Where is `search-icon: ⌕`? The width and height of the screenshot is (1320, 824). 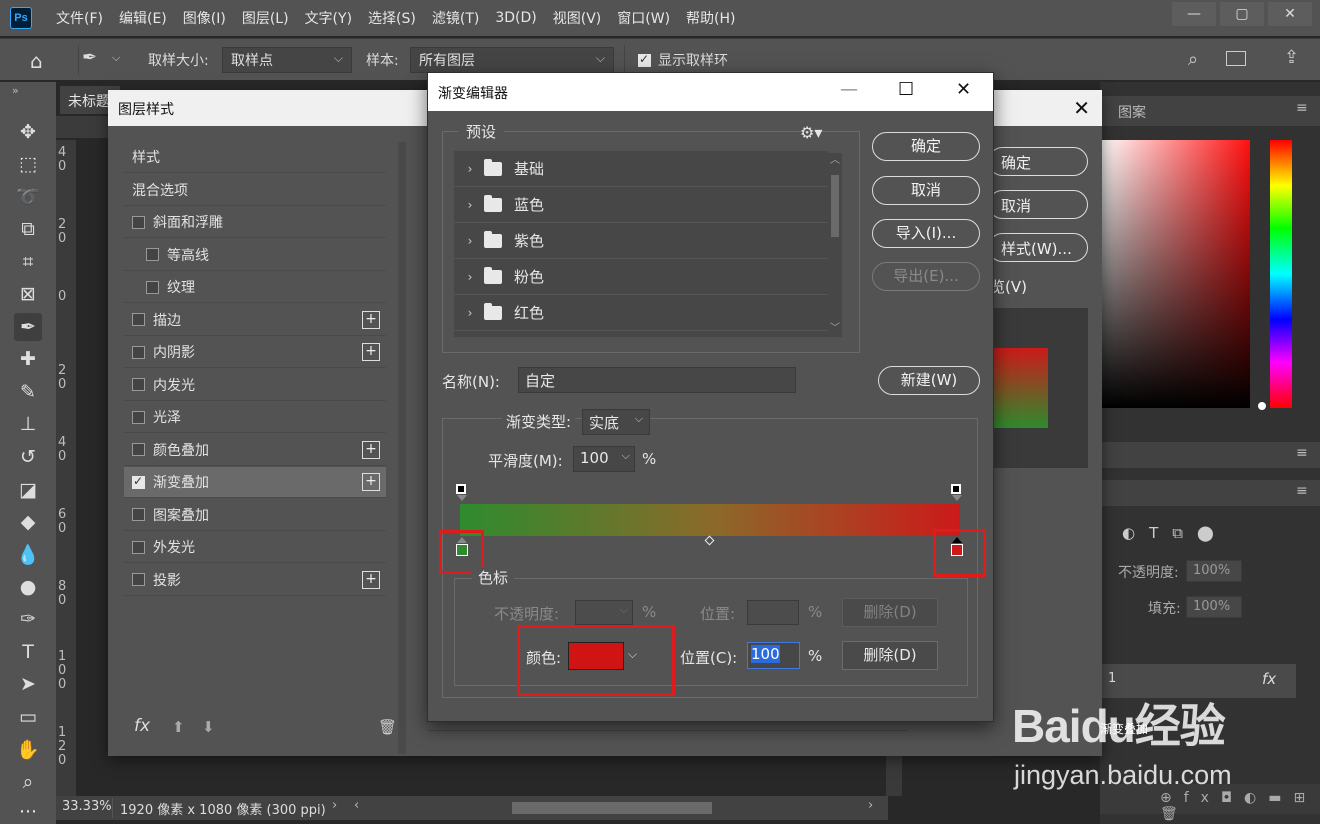 search-icon: ⌕ is located at coordinates (1193, 59).